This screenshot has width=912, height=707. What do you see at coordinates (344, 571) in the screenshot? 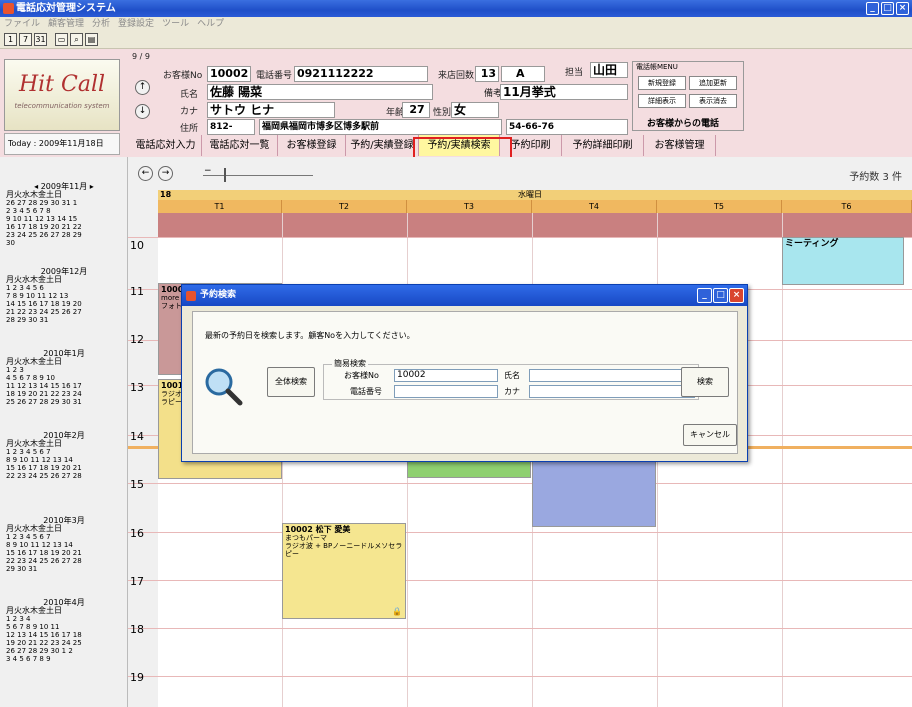
I see `appointment-block: 10002 松下 愛美 まつもパーマ ラジオ波 + BPノーニードルメソセラピー 🔒` at bounding box center [344, 571].